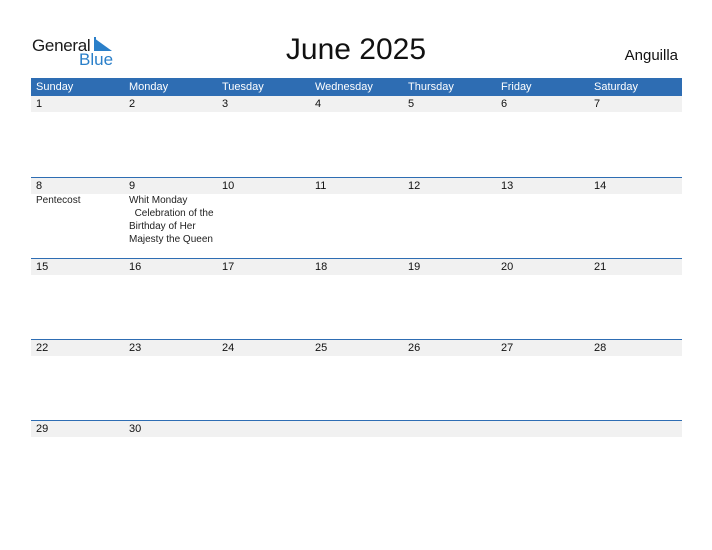 This screenshot has height=550, width=712. What do you see at coordinates (356, 104) in the screenshot?
I see `date-strip: 1 2 3 4 5 6 7` at bounding box center [356, 104].